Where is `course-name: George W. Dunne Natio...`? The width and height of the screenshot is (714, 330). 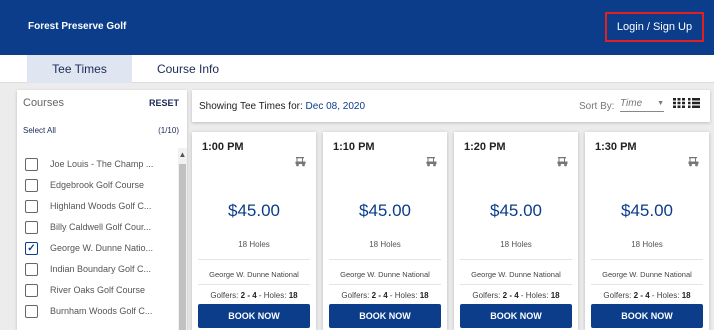 course-name: George W. Dunne Natio... is located at coordinates (102, 248).